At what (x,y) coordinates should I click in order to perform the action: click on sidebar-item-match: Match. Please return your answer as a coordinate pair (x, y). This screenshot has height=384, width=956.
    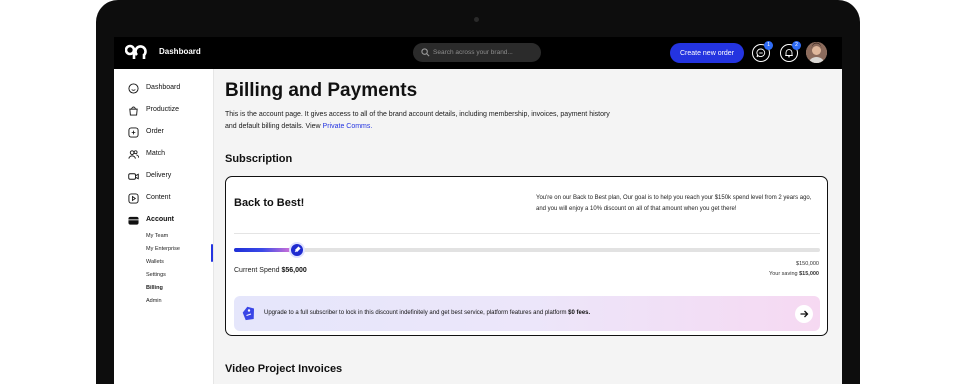
    Looking at the image, I should click on (169, 155).